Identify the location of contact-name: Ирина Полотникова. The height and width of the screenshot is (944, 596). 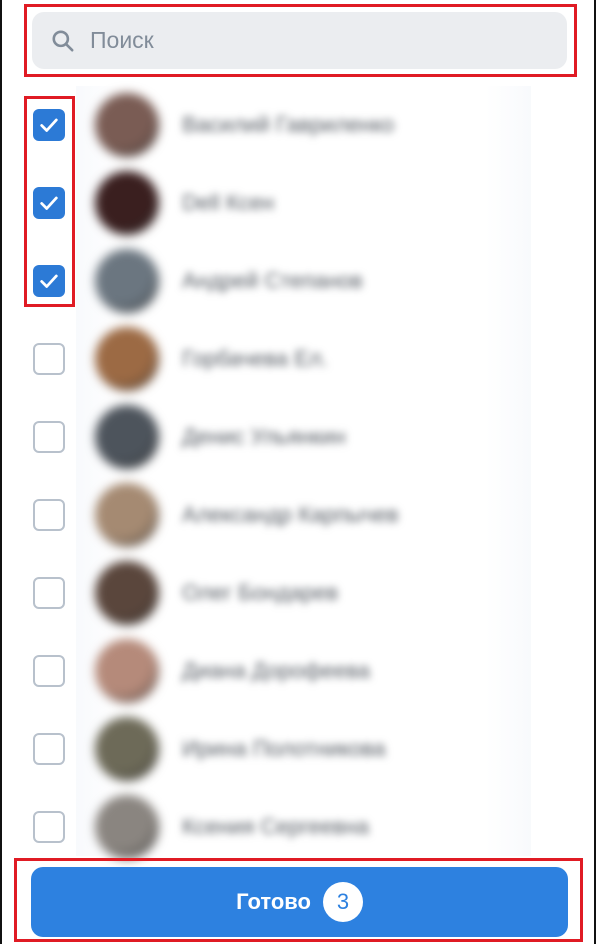
(284, 748).